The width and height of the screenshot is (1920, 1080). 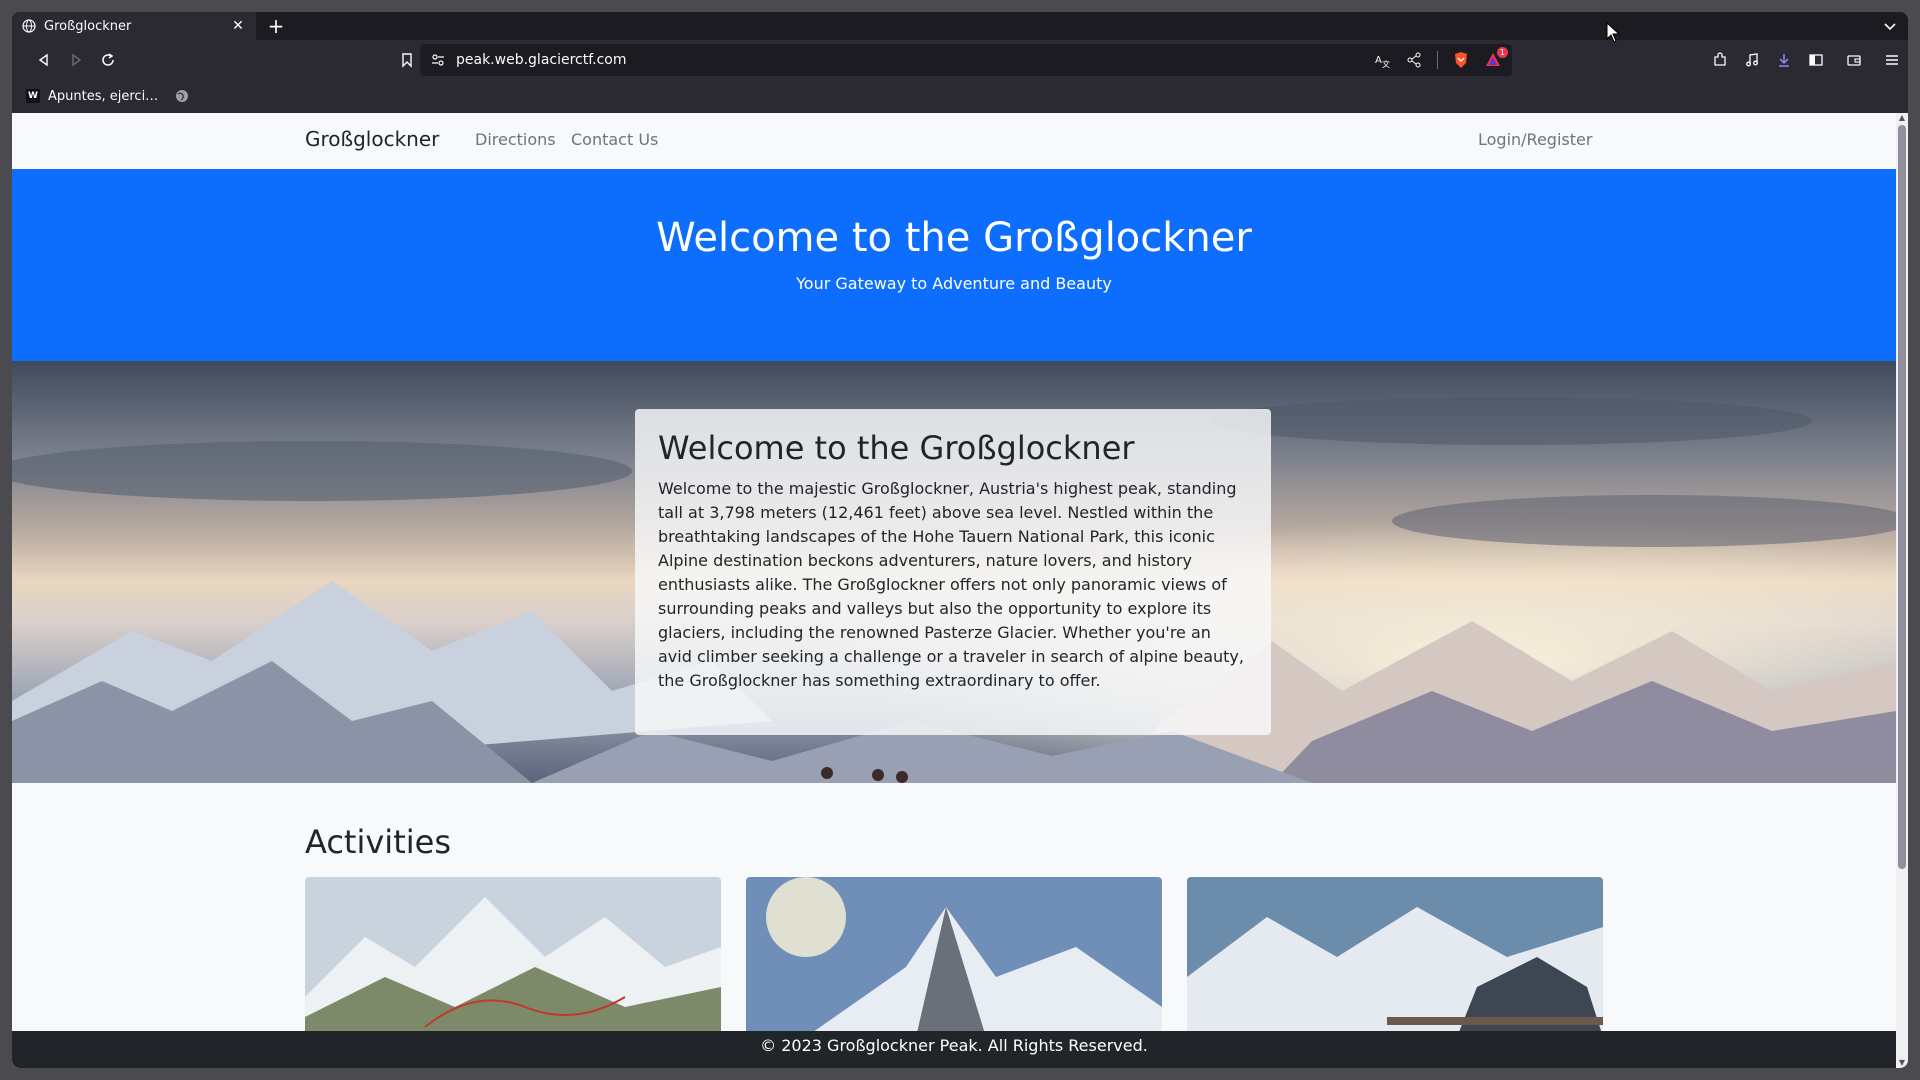 What do you see at coordinates (238, 26) in the screenshot?
I see `close-tab-icon: ✕` at bounding box center [238, 26].